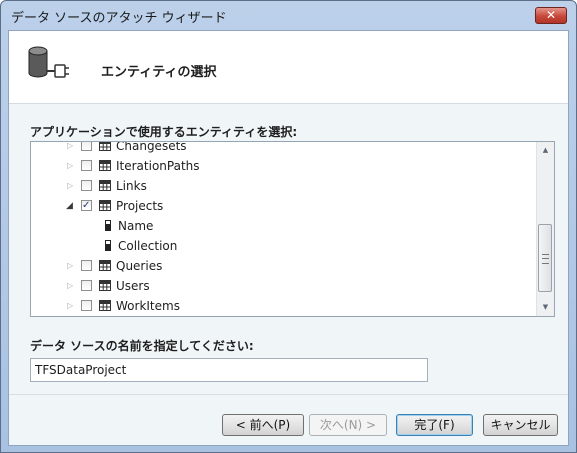  I want to click on datasource-name-input: TFSDataProject, so click(229, 370).